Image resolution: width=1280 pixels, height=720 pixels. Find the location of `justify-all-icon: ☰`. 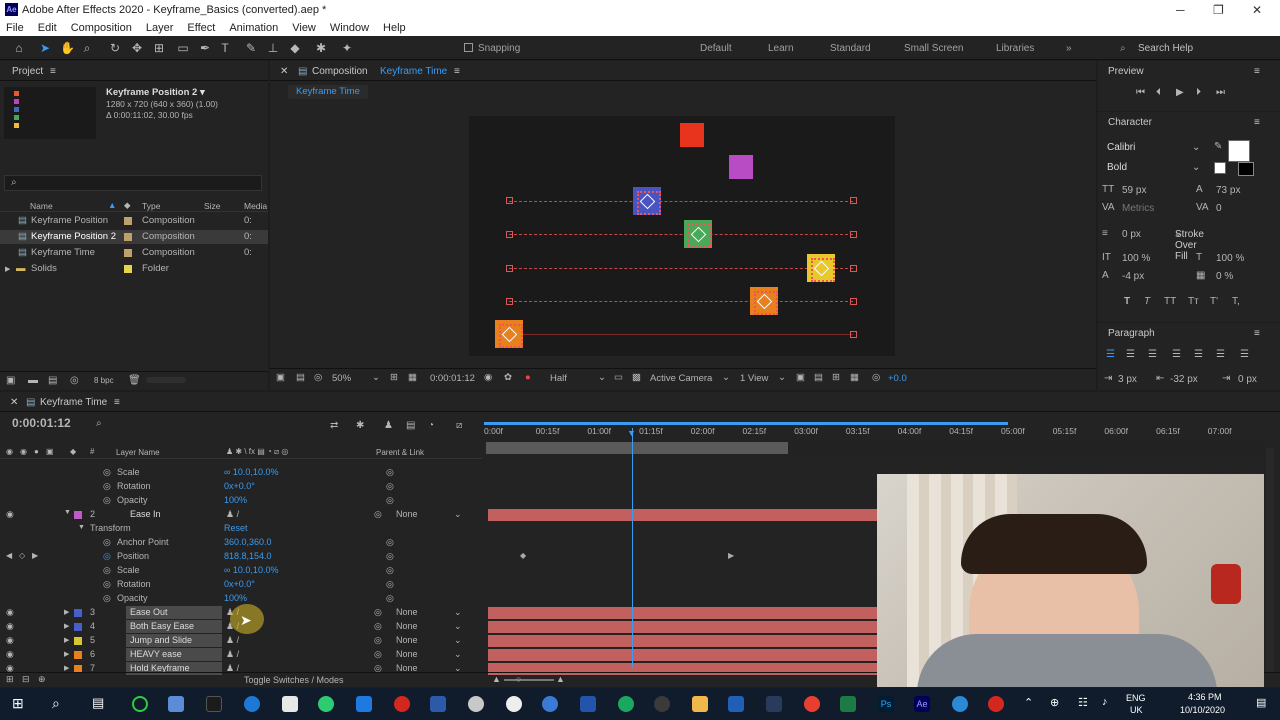

justify-all-icon: ☰ is located at coordinates (1244, 354).